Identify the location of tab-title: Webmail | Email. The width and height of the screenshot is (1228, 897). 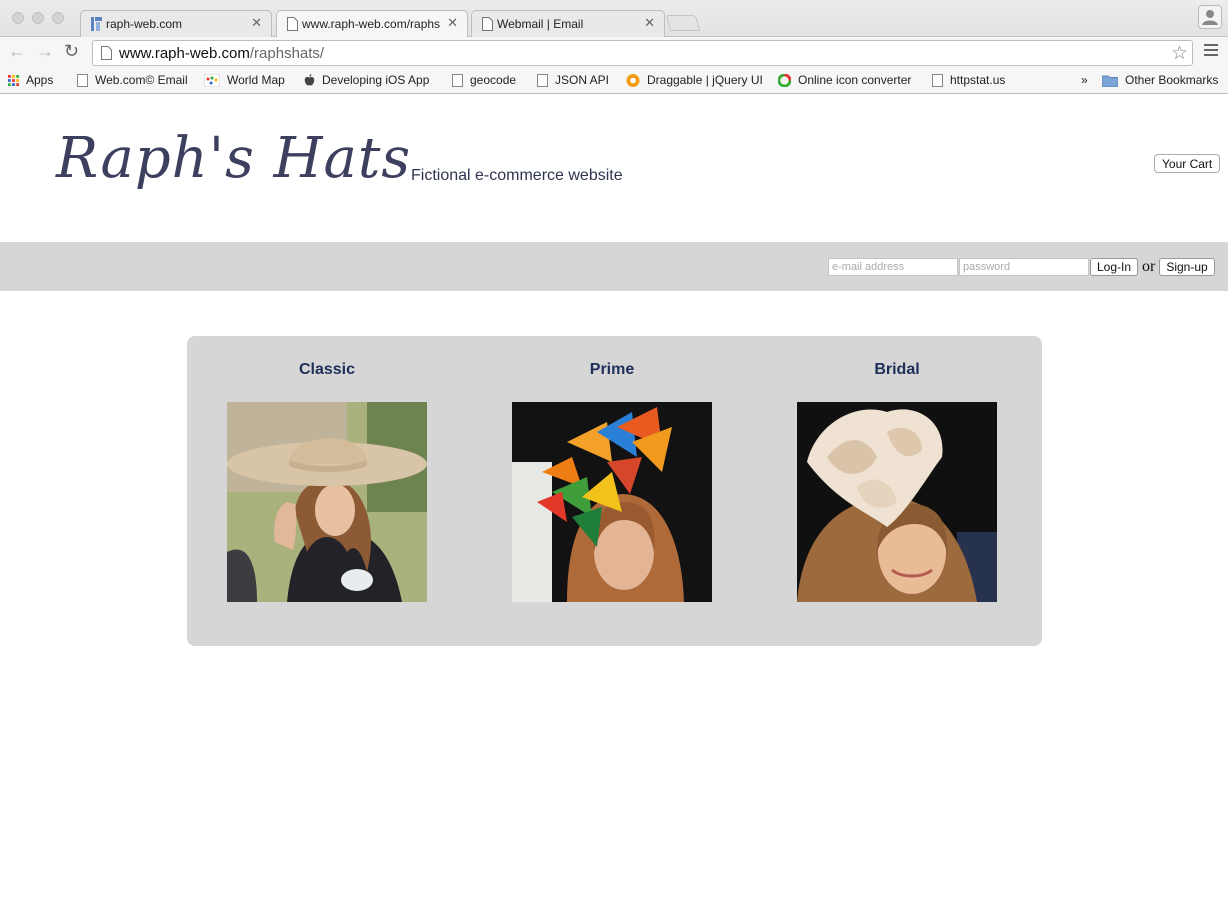
(540, 24).